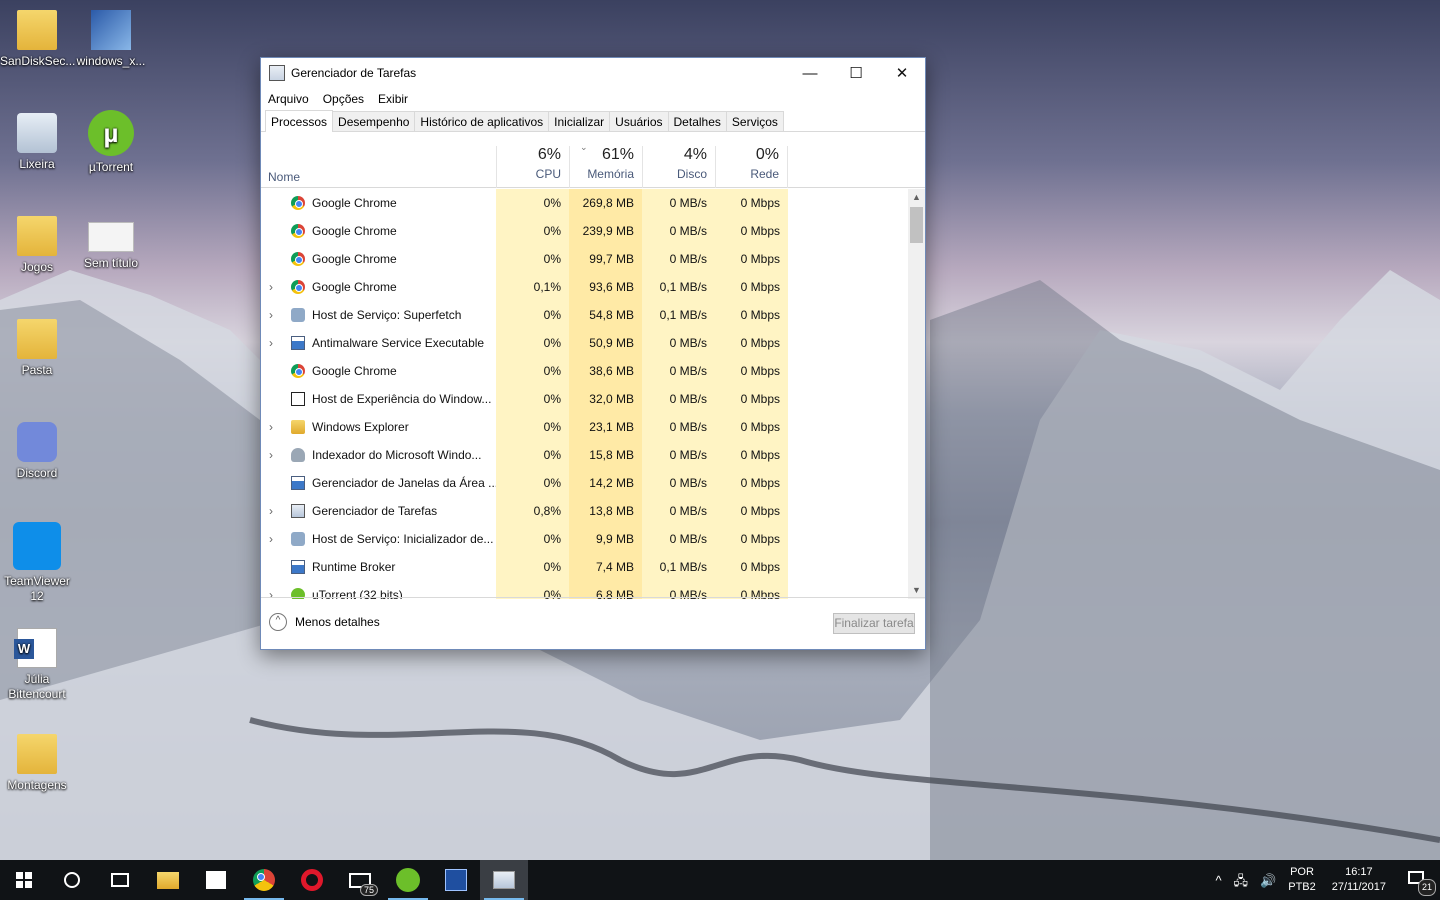  What do you see at coordinates (1241, 880) in the screenshot?
I see `network-icon: 🖧` at bounding box center [1241, 880].